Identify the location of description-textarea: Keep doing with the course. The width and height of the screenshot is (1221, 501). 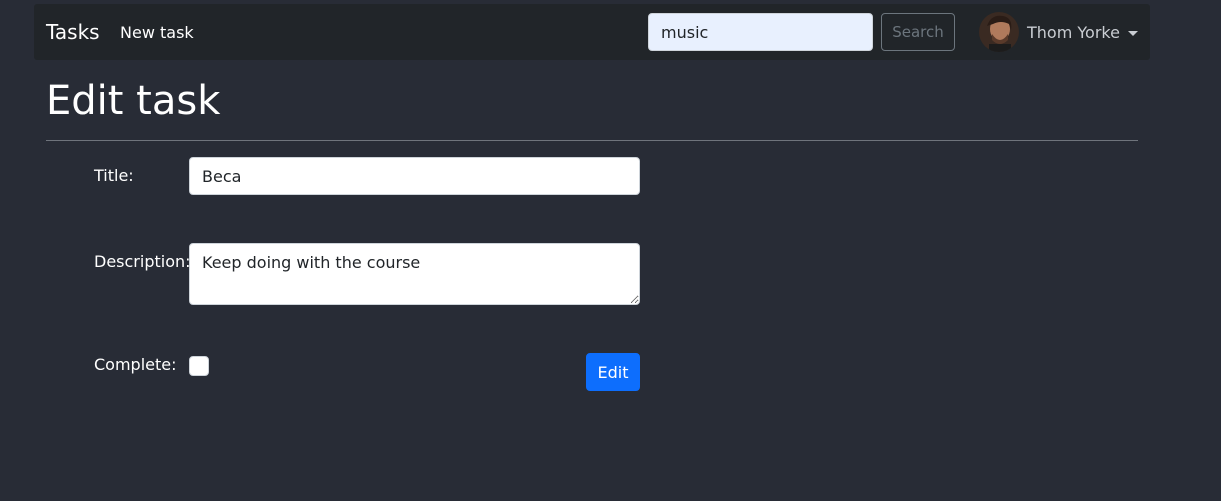
(414, 274).